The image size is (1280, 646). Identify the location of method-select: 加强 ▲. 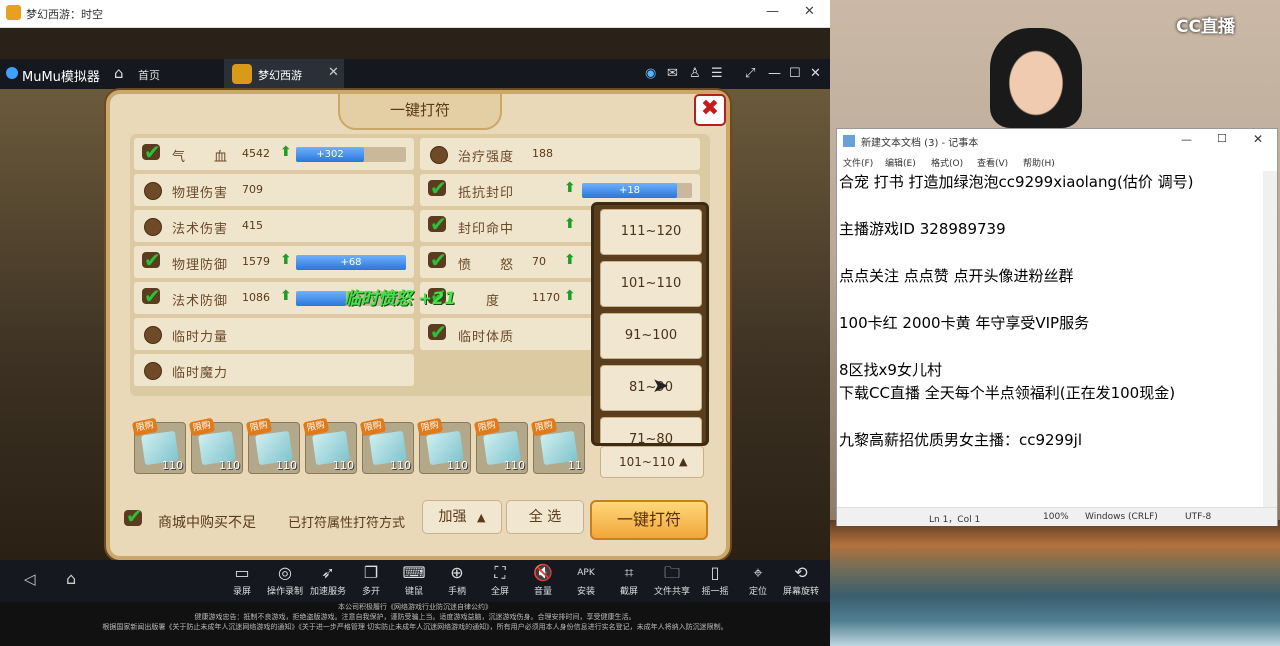
(462, 517).